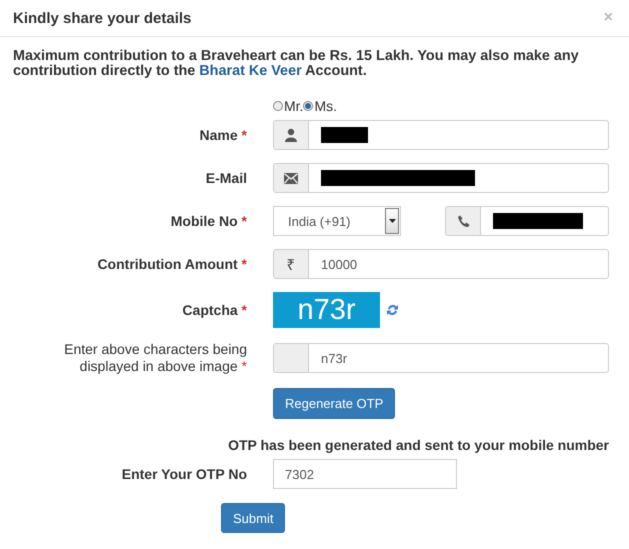 The image size is (629, 549). Describe the element at coordinates (441, 178) in the screenshot. I see `email-field` at that location.